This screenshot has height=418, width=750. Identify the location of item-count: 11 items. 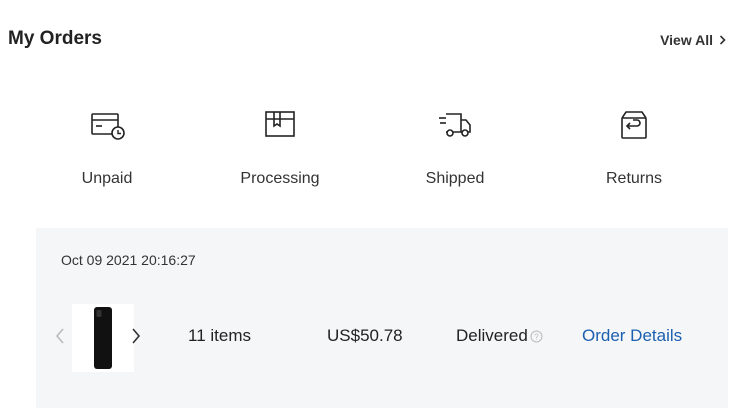
(219, 335).